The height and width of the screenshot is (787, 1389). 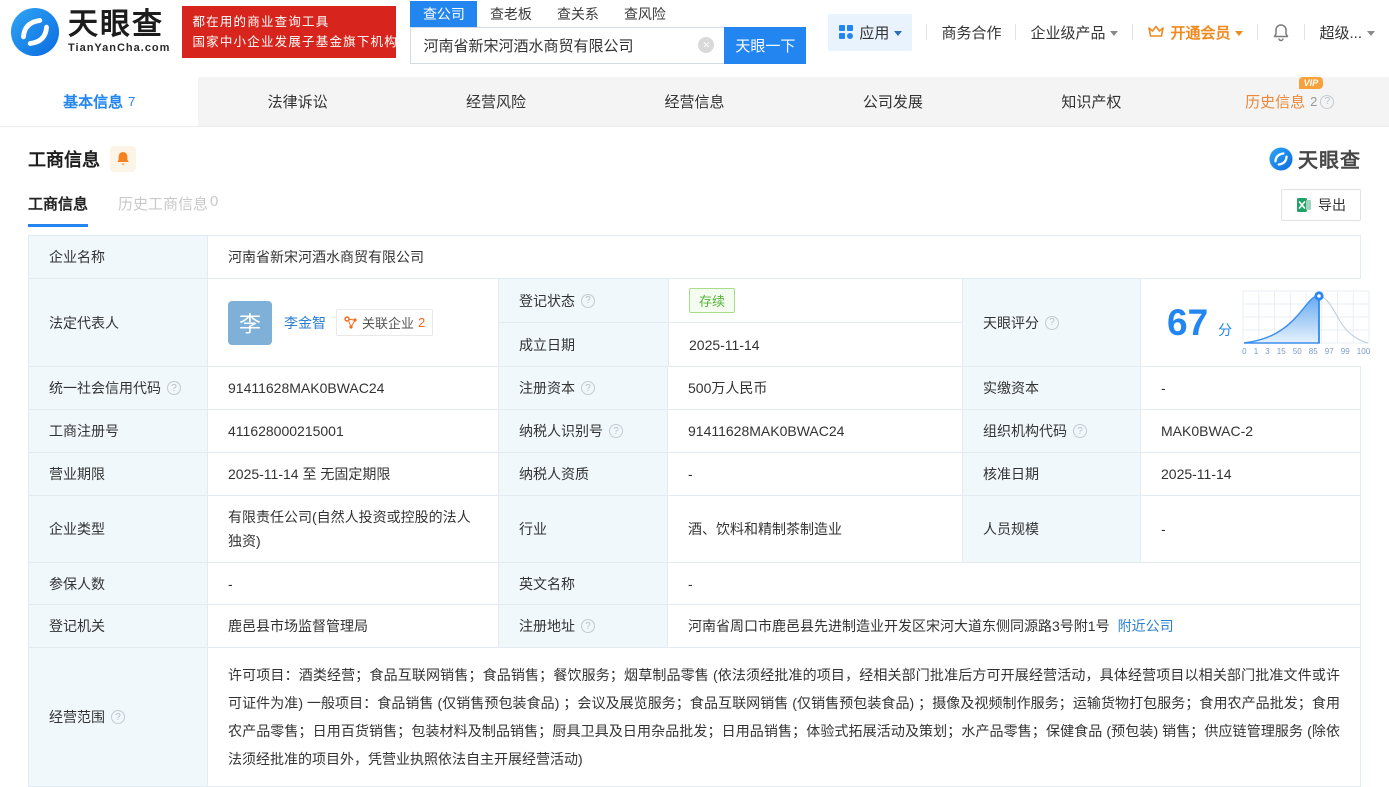 I want to click on tab-basic-info: 基本信息 7, so click(x=99, y=101).